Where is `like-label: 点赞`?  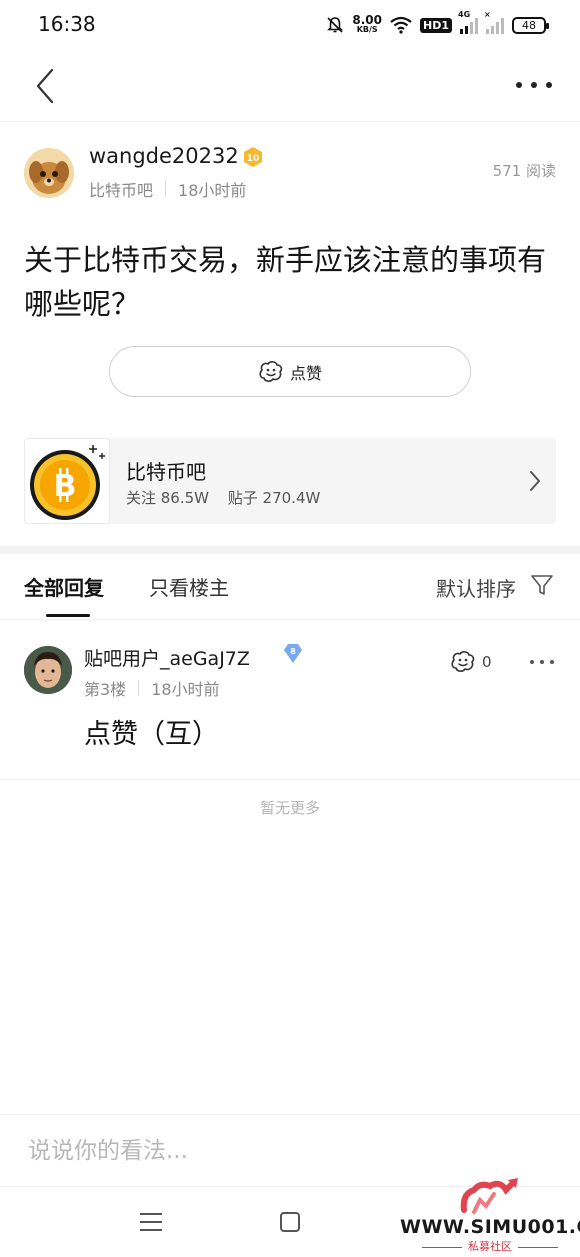
like-label: 点赞 is located at coordinates (305, 373).